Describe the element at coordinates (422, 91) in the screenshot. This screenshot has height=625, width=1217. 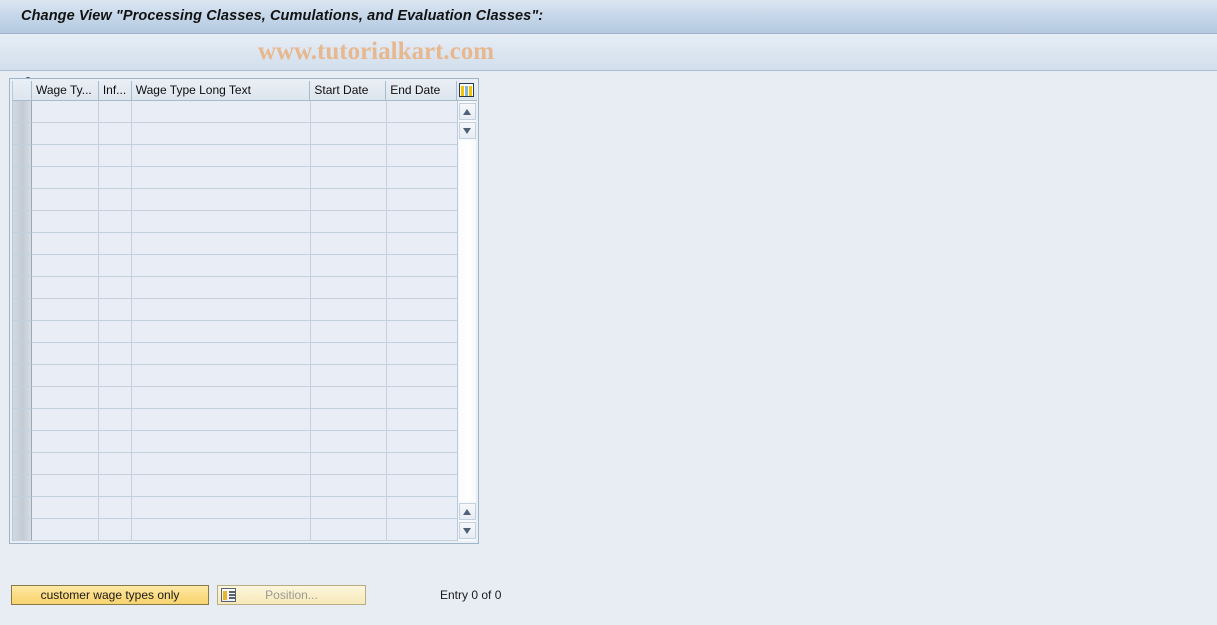
I see `column-header-end-date: End Date` at that location.